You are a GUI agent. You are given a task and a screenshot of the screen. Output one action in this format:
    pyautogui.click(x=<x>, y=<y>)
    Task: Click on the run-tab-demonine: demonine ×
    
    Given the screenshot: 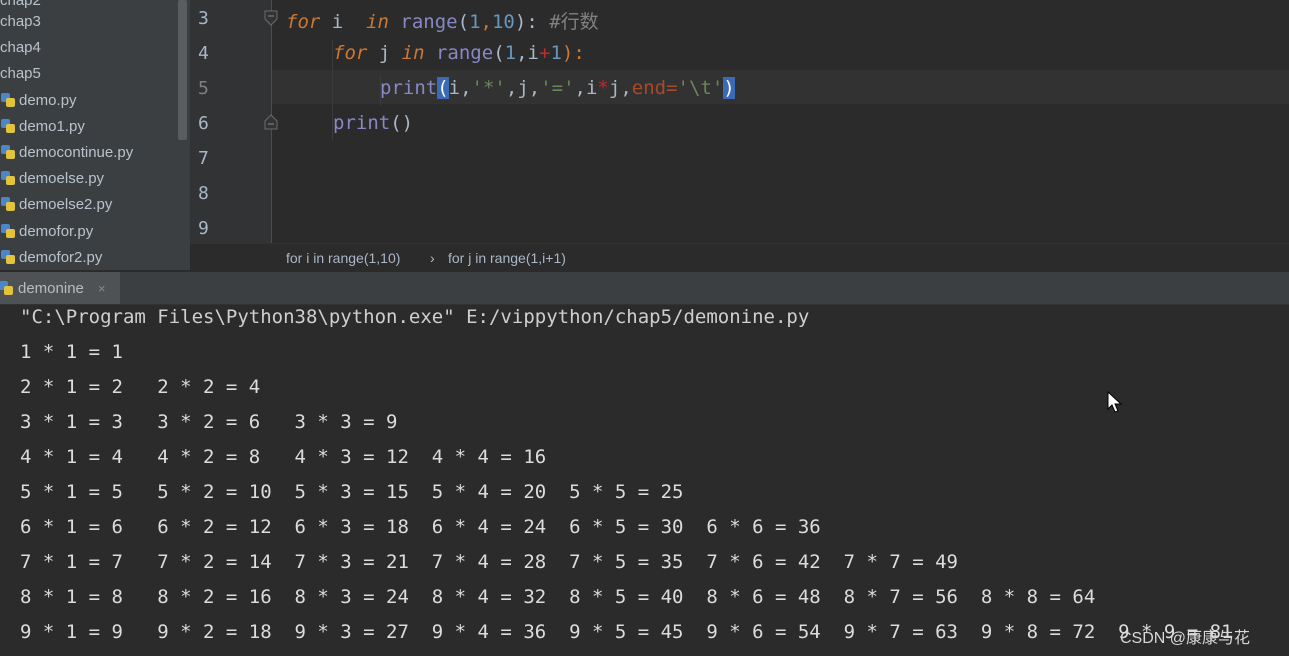 What is the action you would take?
    pyautogui.click(x=60, y=288)
    